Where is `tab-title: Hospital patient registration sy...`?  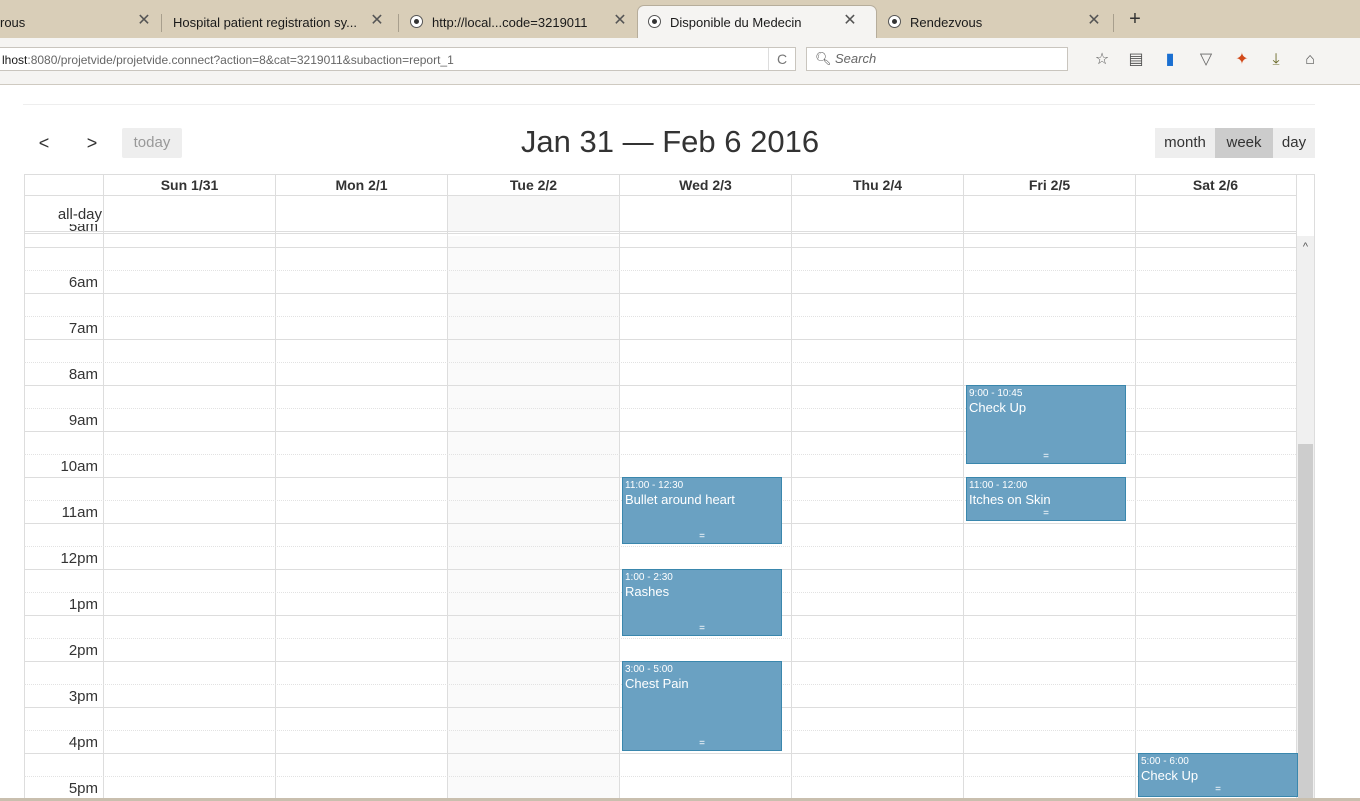
tab-title: Hospital patient registration sy... is located at coordinates (265, 22).